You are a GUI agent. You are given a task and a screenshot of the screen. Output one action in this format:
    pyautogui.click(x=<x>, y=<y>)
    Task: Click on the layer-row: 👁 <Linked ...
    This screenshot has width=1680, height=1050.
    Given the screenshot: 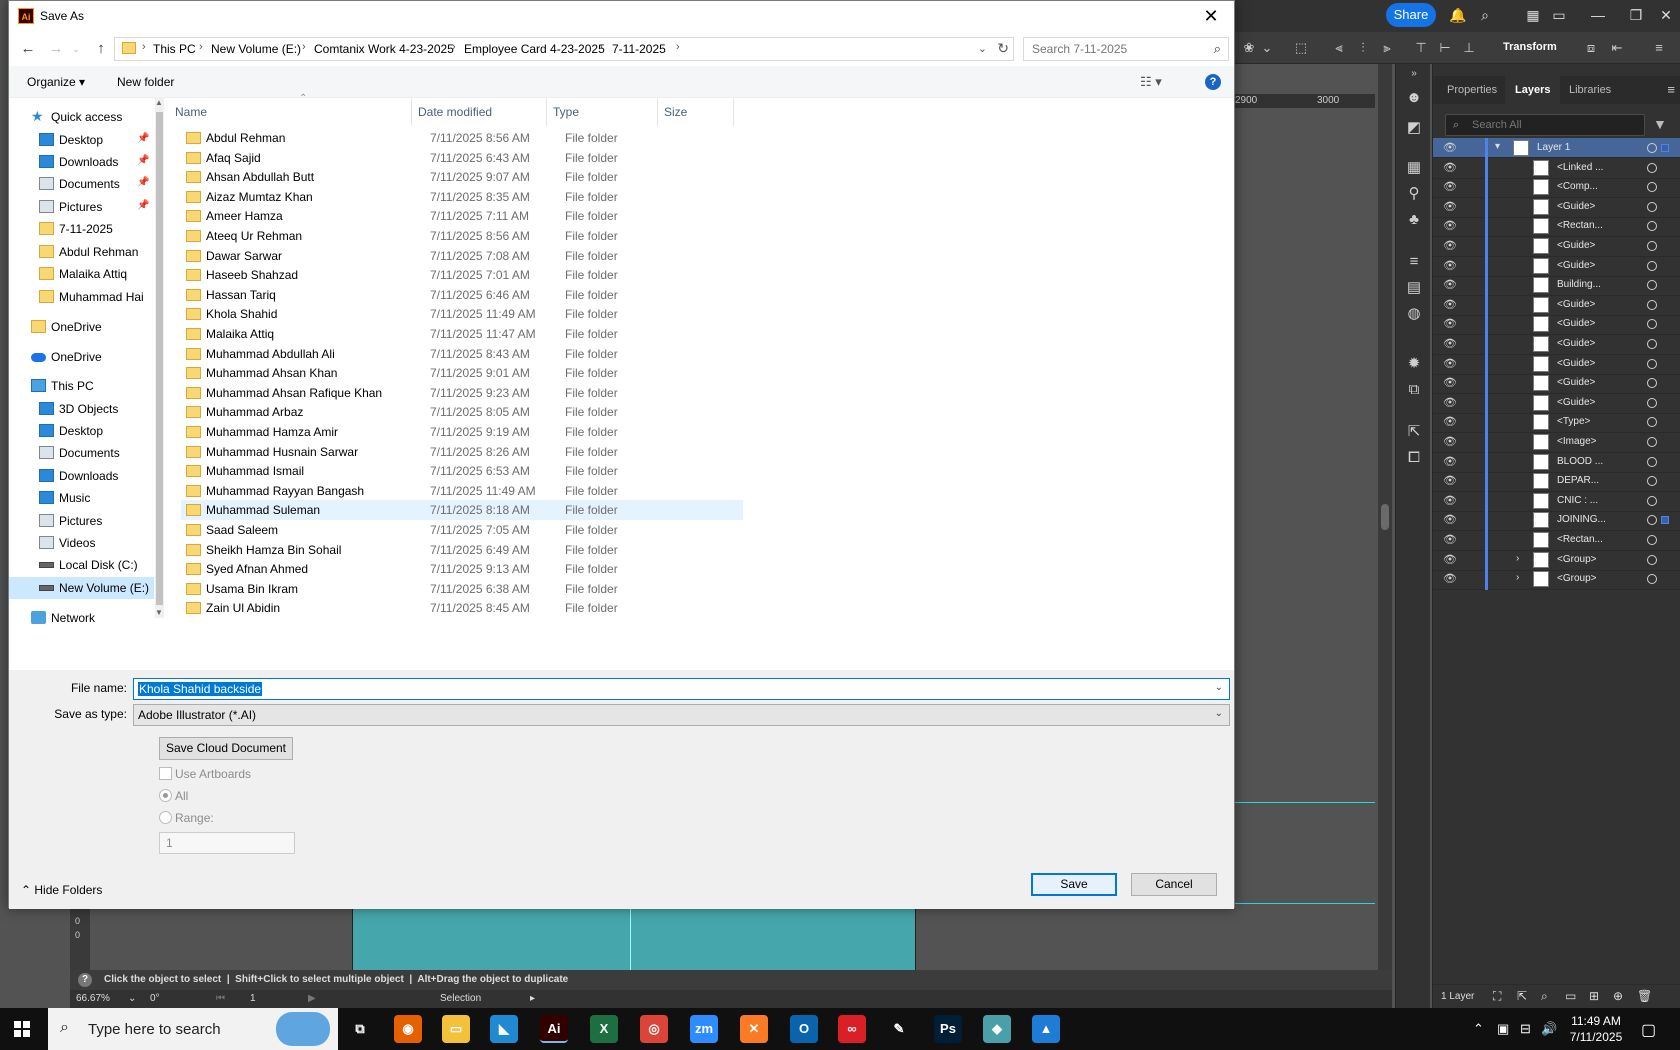 What is the action you would take?
    pyautogui.click(x=1556, y=168)
    